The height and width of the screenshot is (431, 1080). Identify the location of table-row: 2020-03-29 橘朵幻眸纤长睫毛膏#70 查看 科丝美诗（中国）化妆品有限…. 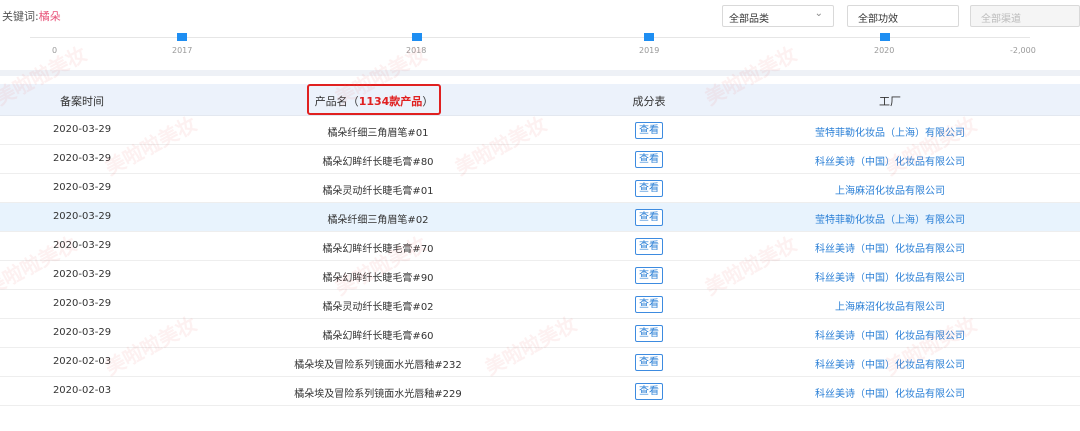
(540, 246).